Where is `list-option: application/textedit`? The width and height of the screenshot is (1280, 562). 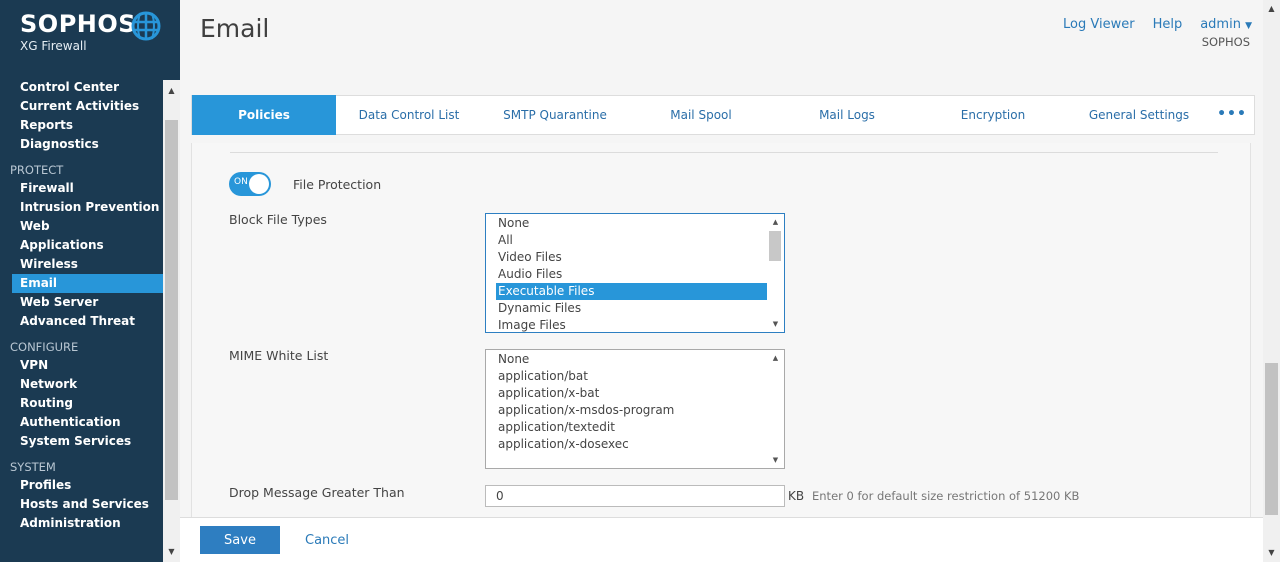 list-option: application/textedit is located at coordinates (635, 427).